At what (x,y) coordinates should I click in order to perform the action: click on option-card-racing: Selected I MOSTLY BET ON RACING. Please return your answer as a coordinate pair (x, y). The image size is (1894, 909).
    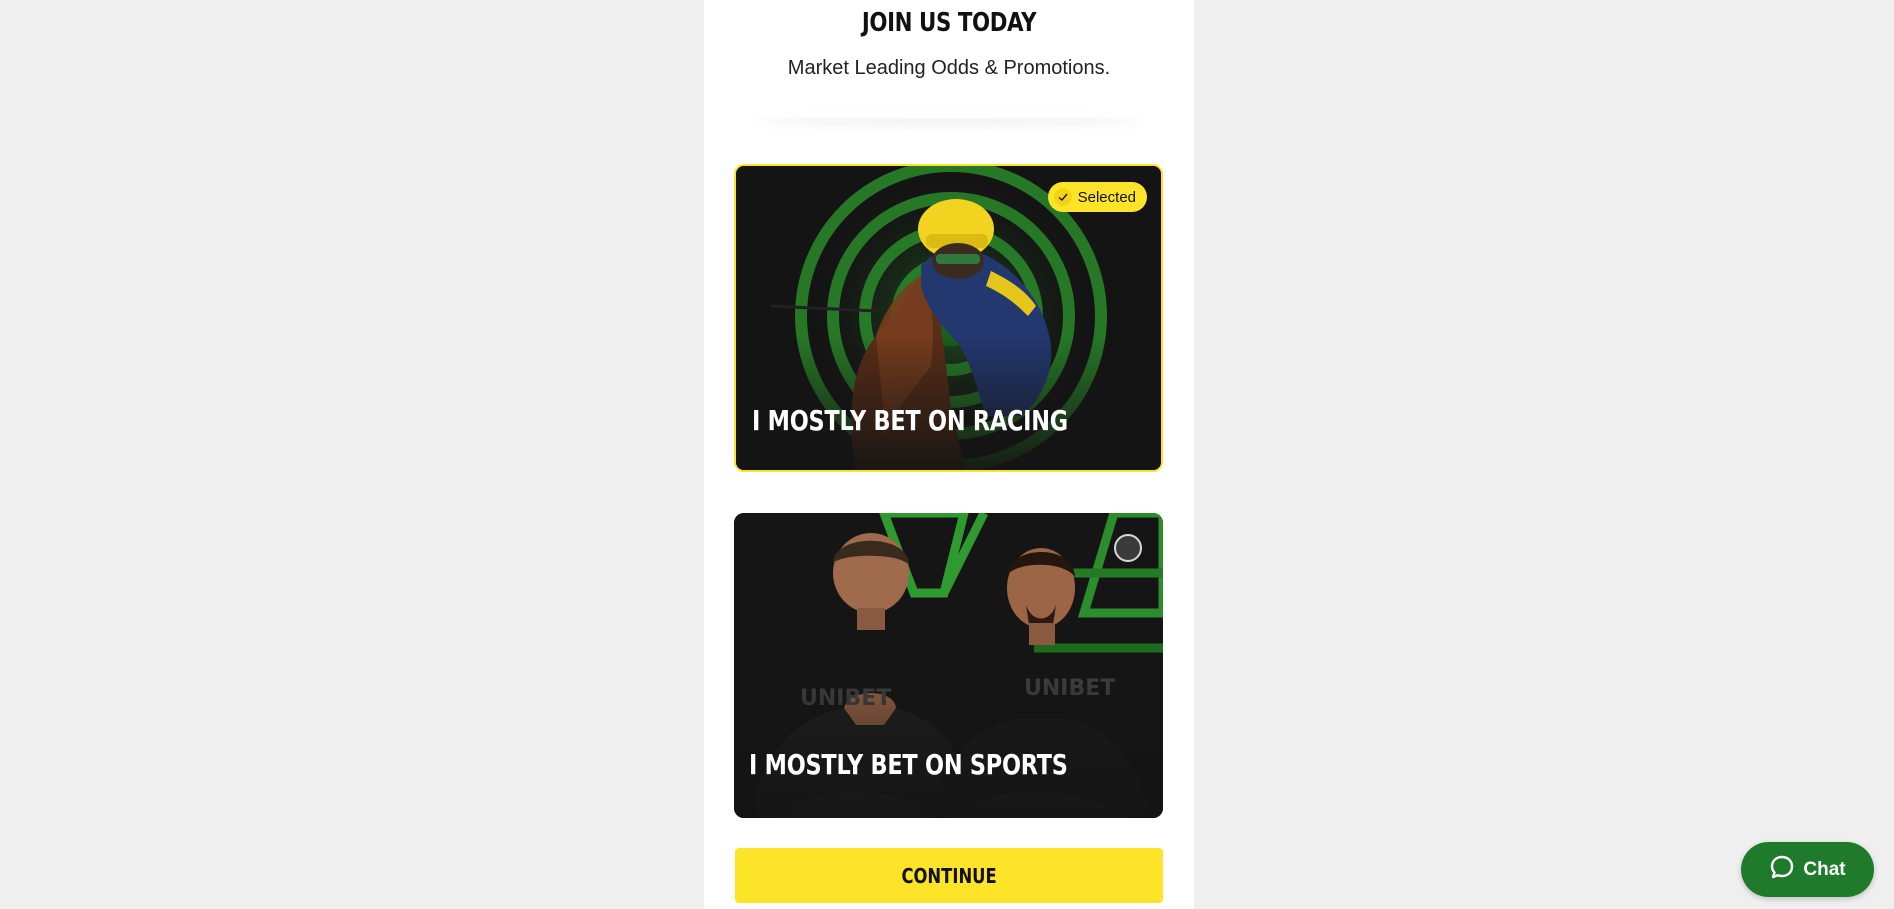
    Looking at the image, I should click on (948, 318).